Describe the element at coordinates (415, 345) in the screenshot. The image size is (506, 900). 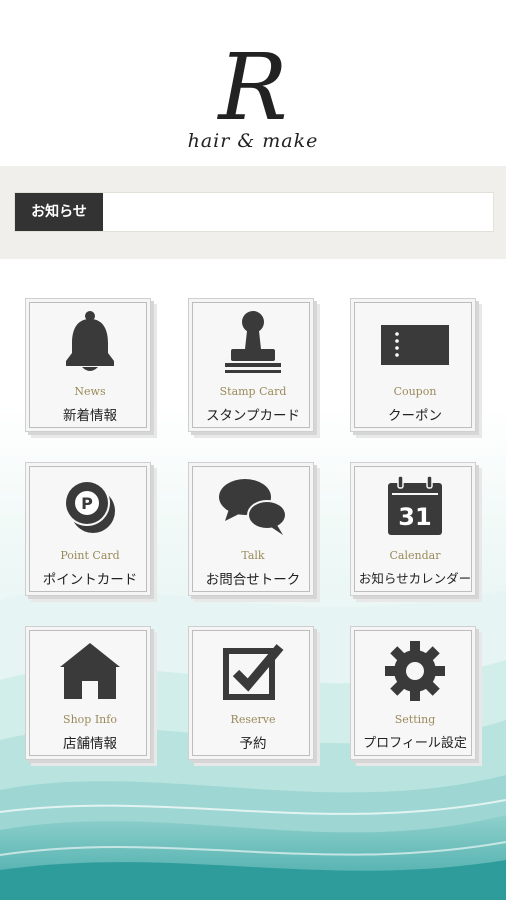
I see `ticket-icon` at that location.